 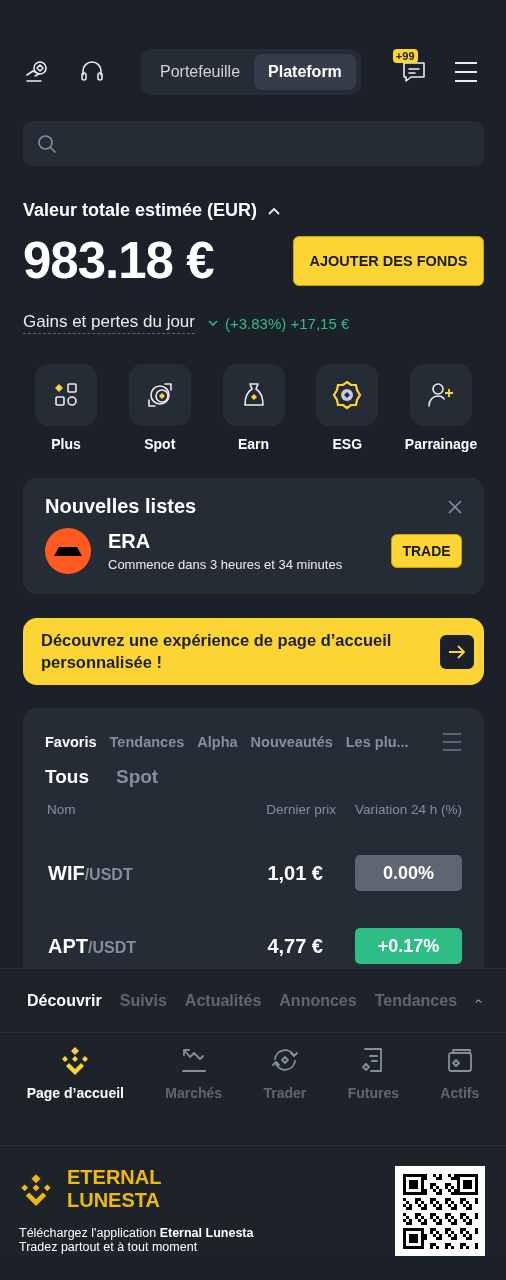 What do you see at coordinates (75, 1060) in the screenshot?
I see `diamond-logo-icon` at bounding box center [75, 1060].